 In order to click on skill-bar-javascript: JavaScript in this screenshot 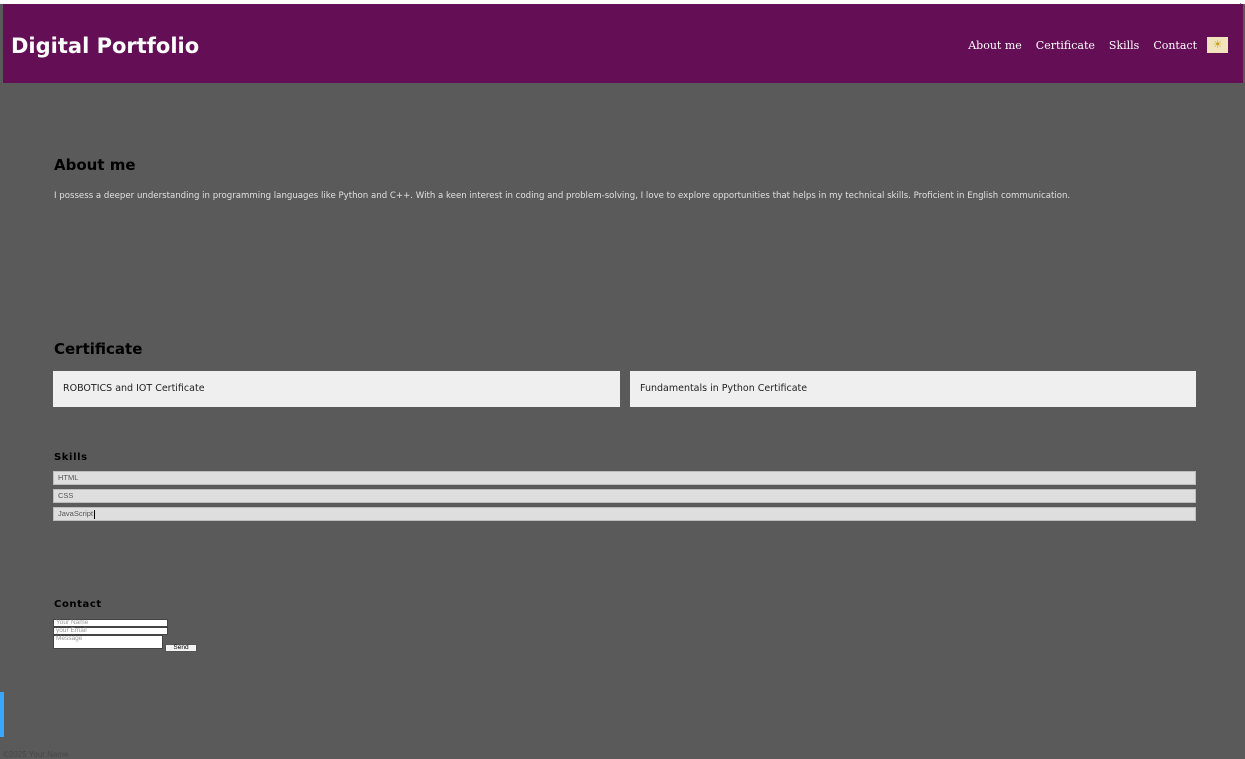, I will do `click(624, 514)`.